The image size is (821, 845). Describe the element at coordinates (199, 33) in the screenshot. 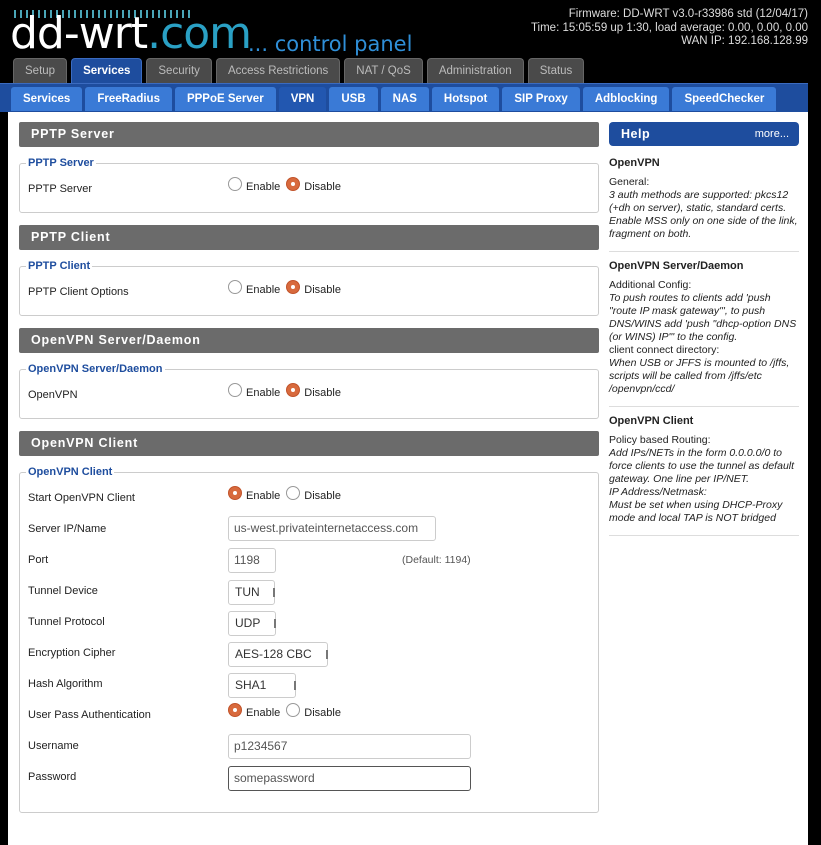

I see `logo-dot: .com` at that location.